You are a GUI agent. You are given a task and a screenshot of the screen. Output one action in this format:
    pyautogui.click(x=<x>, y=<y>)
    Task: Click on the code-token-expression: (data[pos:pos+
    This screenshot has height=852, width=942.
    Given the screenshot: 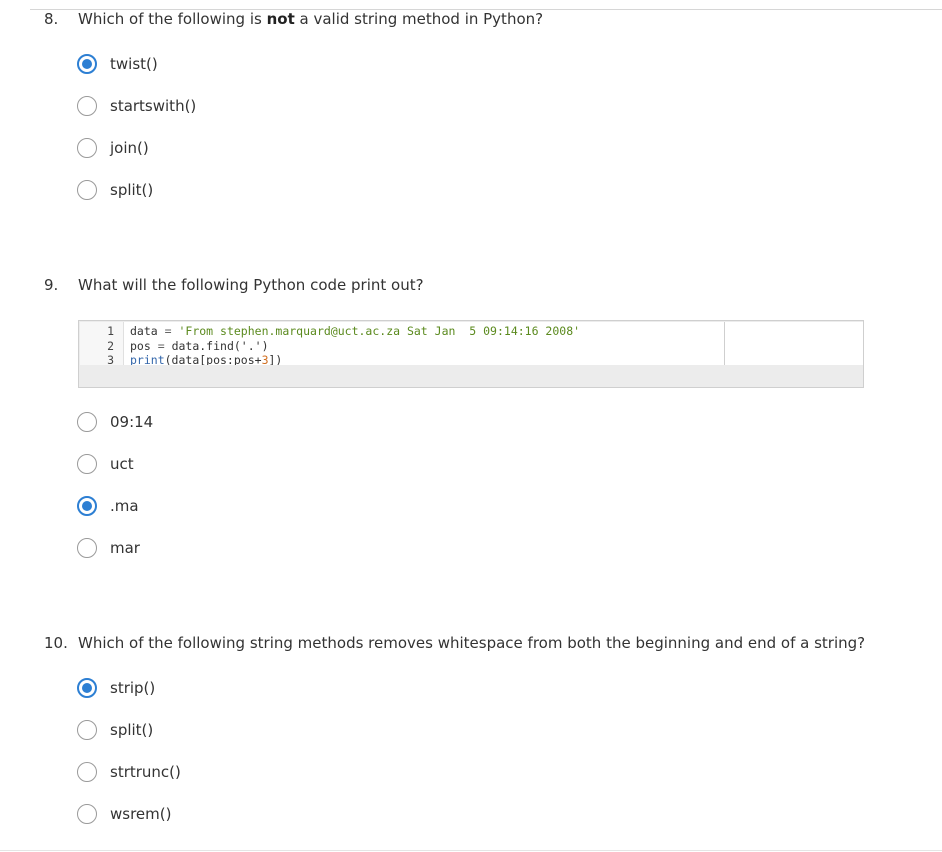 What is the action you would take?
    pyautogui.click(x=213, y=359)
    